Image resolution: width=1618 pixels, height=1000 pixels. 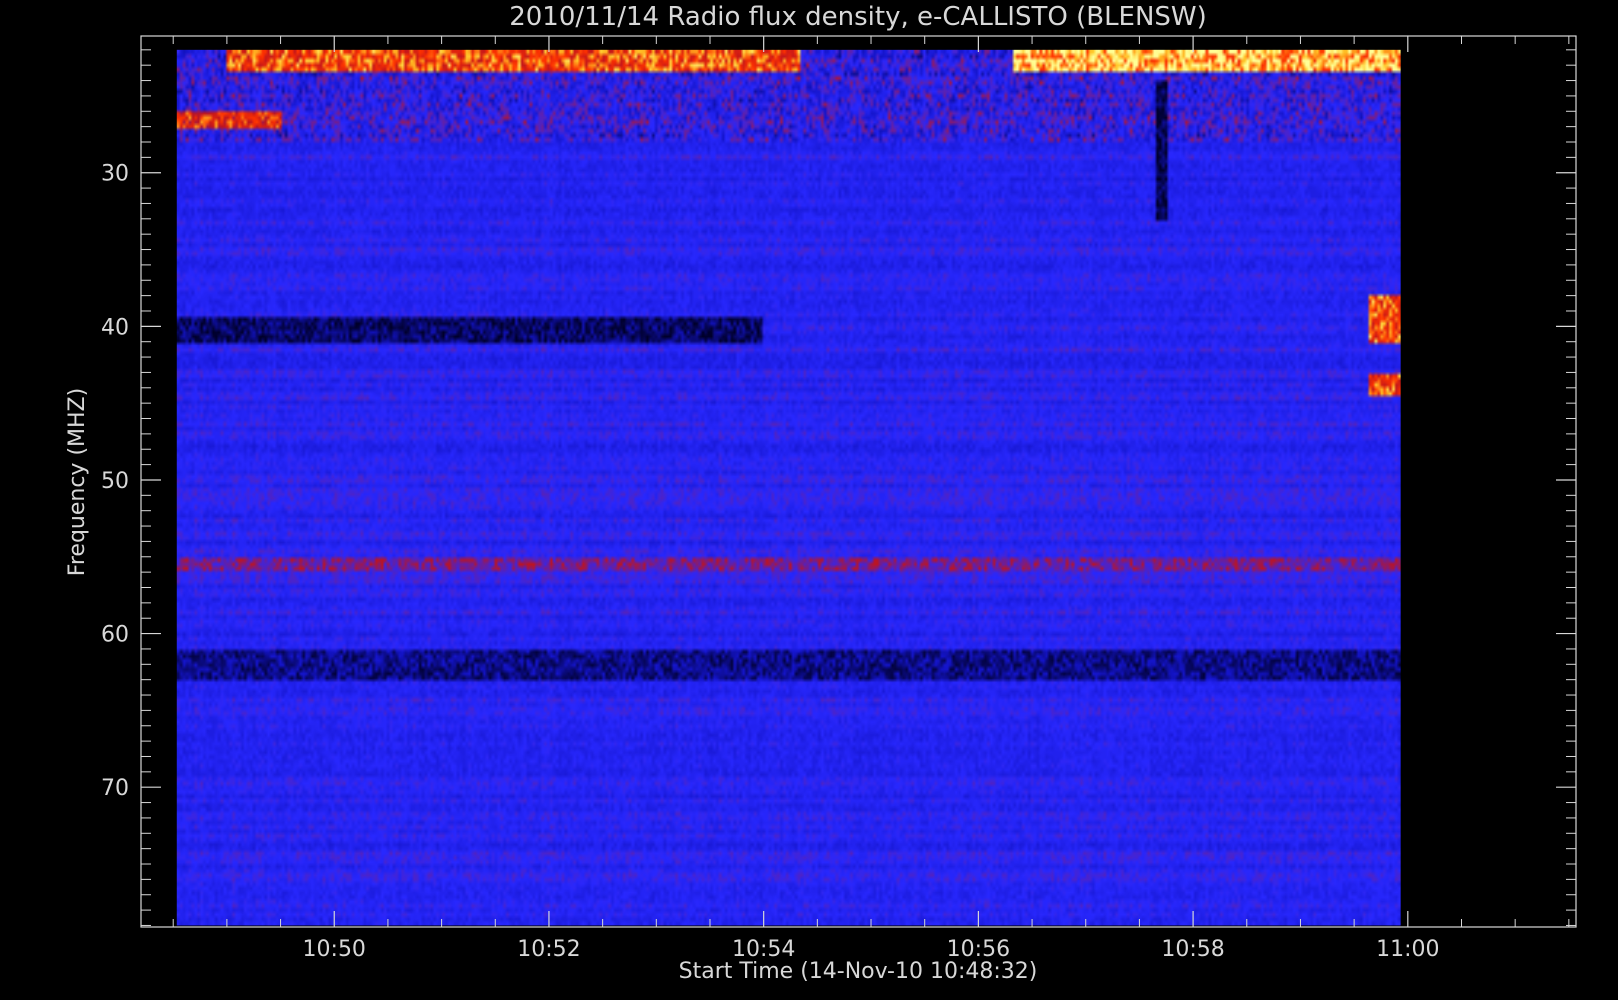 I want to click on y-tick-label: 30, so click(x=115, y=174).